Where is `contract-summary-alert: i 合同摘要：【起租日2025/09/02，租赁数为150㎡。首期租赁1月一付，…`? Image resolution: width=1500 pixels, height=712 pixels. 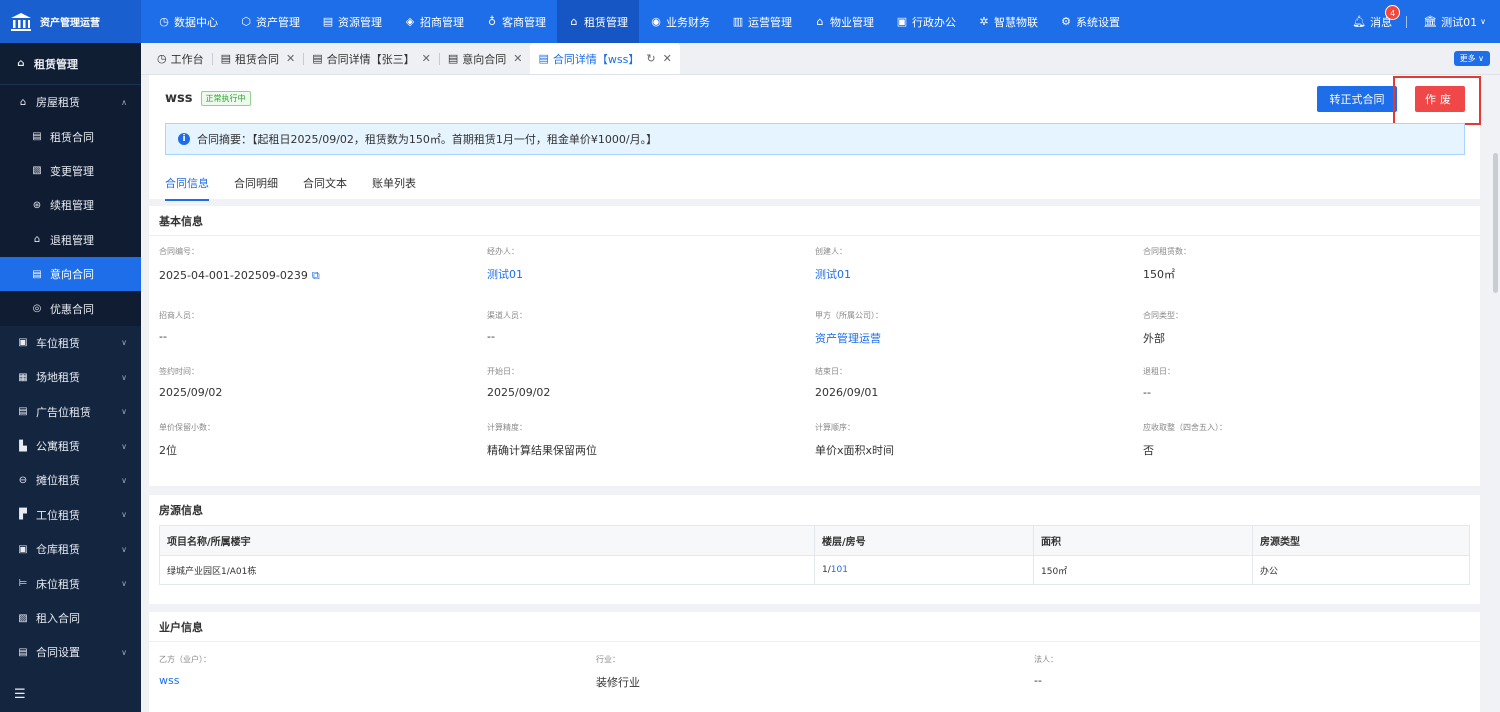 contract-summary-alert: i 合同摘要：【起租日2025/09/02，租赁数为150㎡。首期租赁1月一付，… is located at coordinates (815, 139).